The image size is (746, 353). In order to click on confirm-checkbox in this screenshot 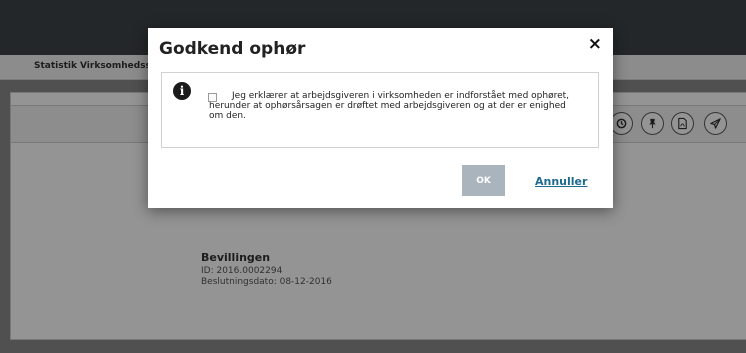, I will do `click(212, 97)`.